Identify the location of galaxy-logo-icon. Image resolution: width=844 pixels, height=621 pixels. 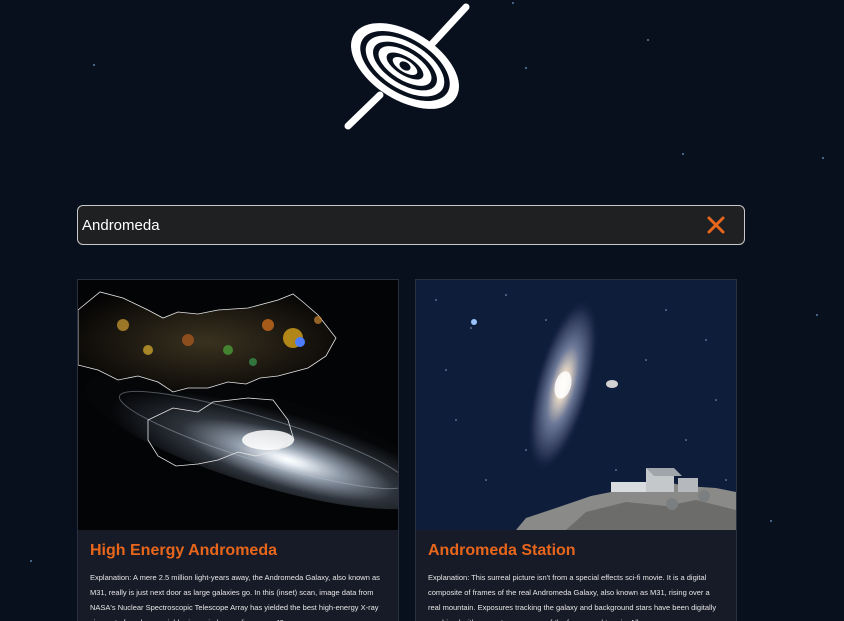
(407, 66).